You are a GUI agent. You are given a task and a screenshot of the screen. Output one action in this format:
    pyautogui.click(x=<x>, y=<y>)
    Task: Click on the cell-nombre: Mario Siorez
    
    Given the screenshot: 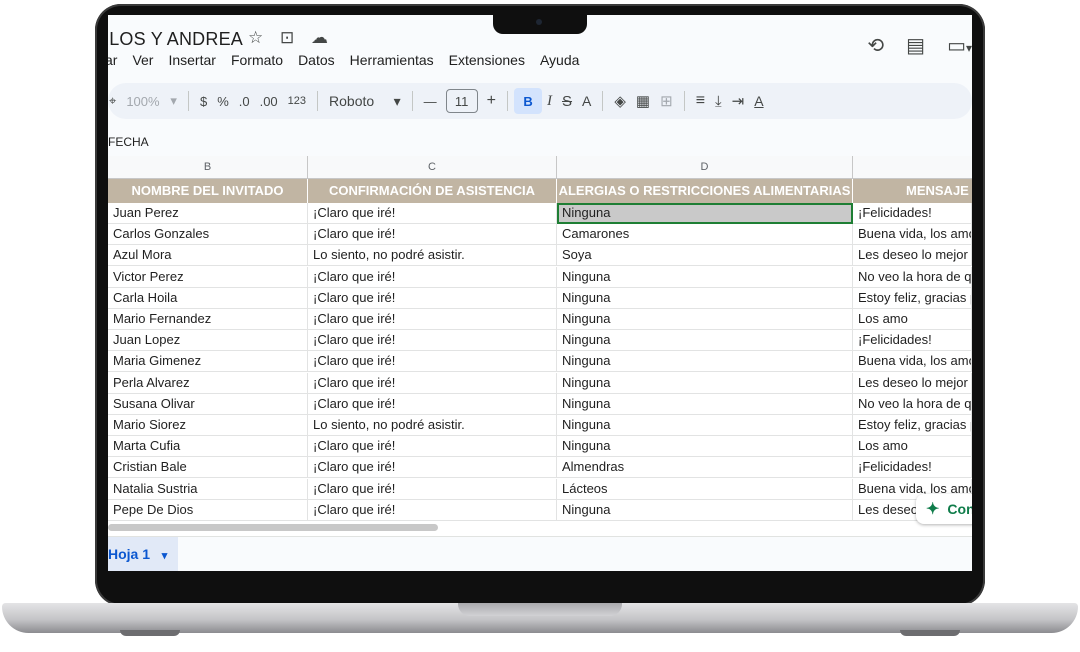 What is the action you would take?
    pyautogui.click(x=208, y=425)
    